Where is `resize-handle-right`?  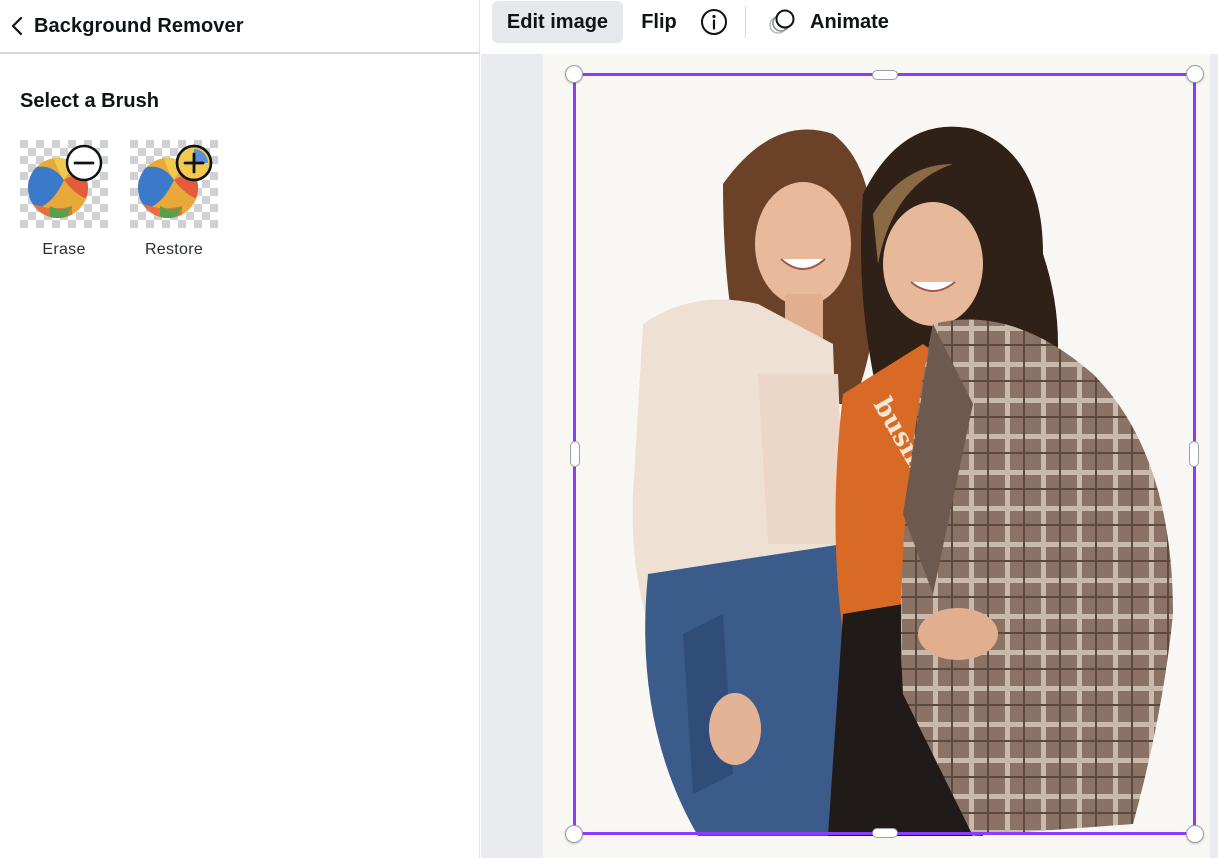 resize-handle-right is located at coordinates (1194, 454).